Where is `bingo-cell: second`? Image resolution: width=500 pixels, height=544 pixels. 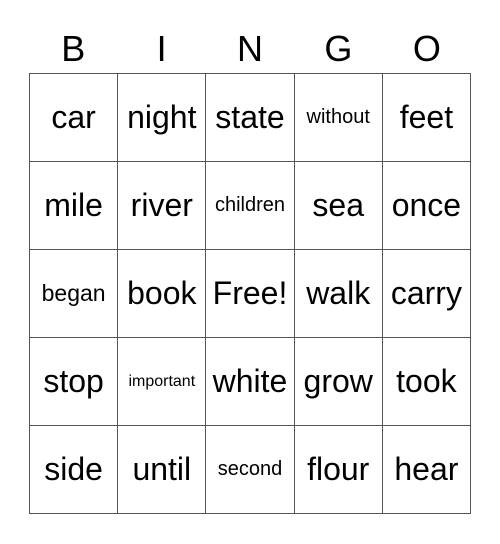
bingo-cell: second is located at coordinates (250, 470).